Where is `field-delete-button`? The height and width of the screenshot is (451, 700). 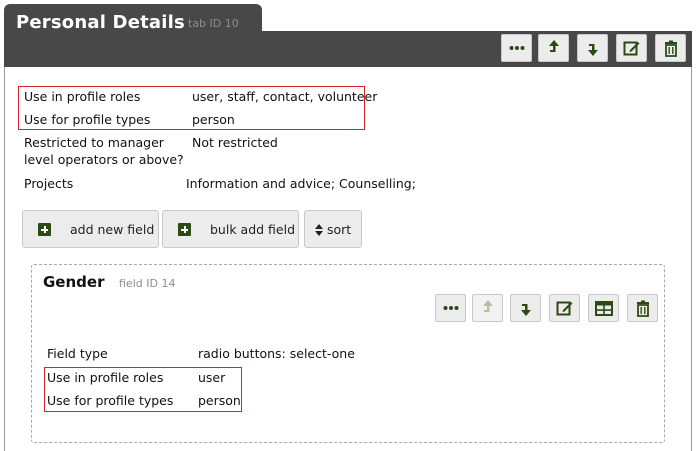
field-delete-button is located at coordinates (642, 308).